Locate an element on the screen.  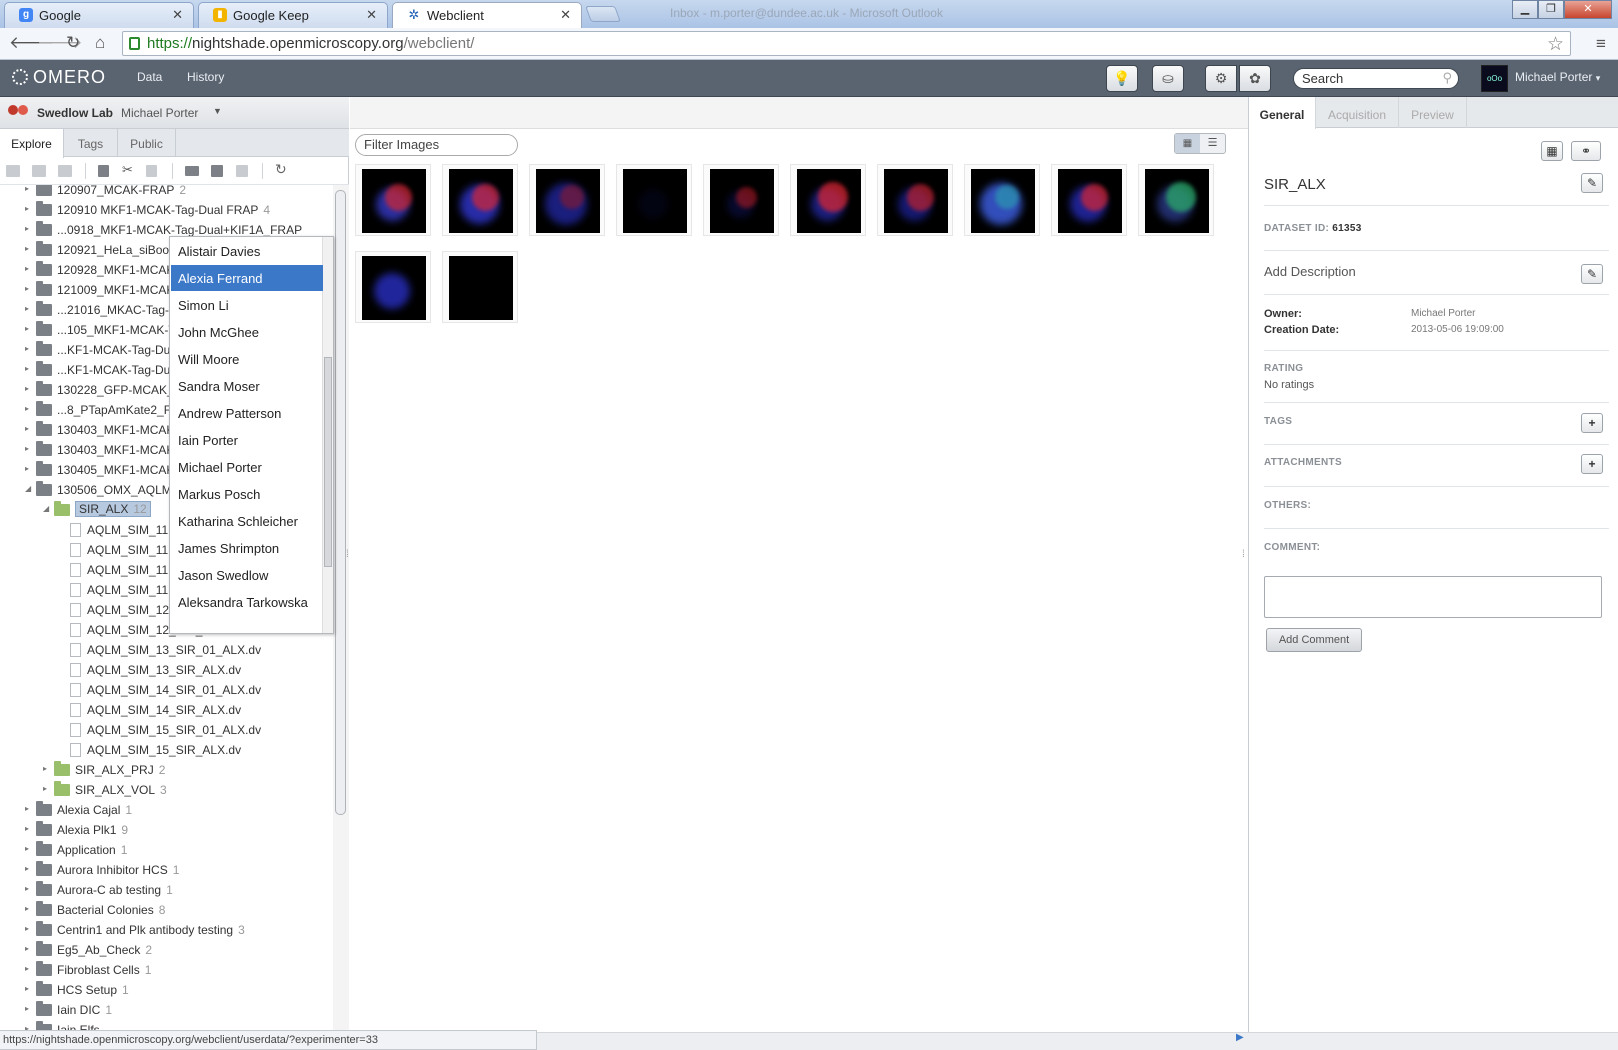
refresh-icon: ↻ is located at coordinates (281, 169).